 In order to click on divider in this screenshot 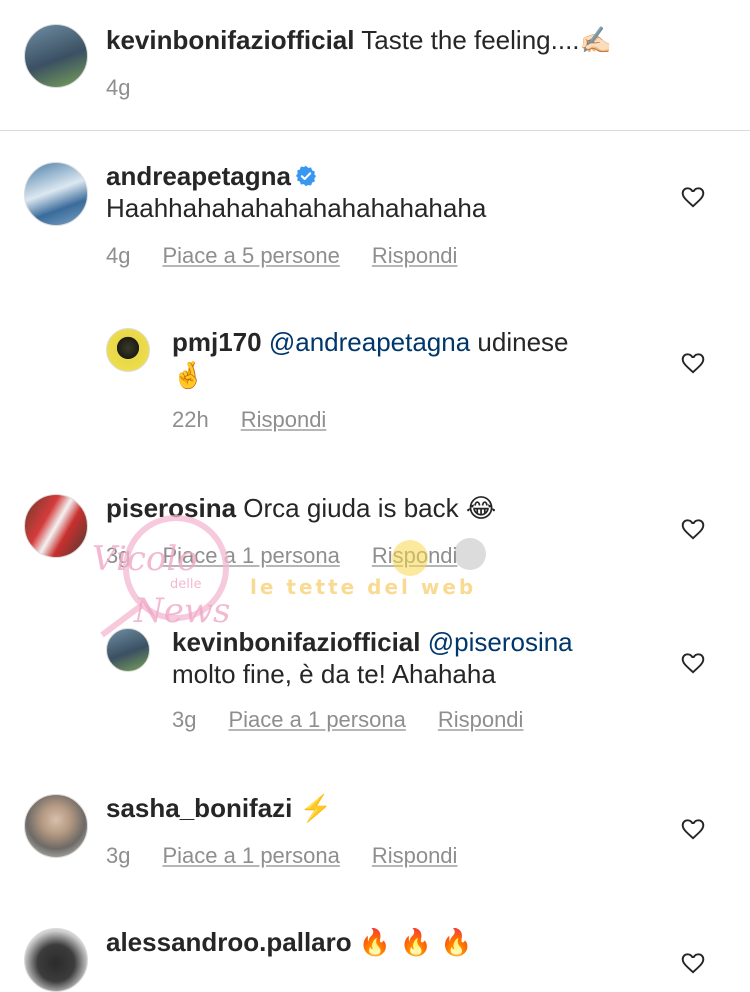, I will do `click(375, 130)`.